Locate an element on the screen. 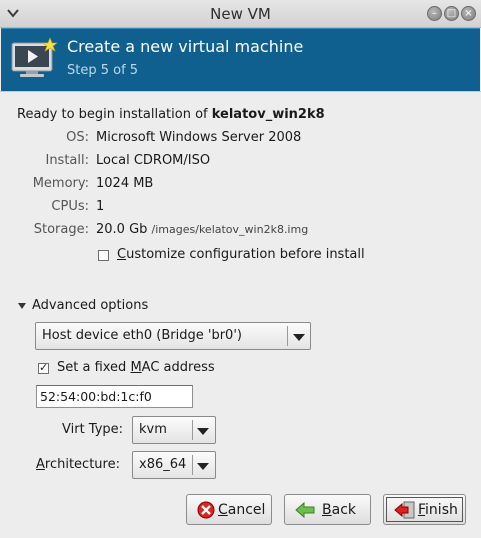  virt-type-value: kvm is located at coordinates (153, 429).